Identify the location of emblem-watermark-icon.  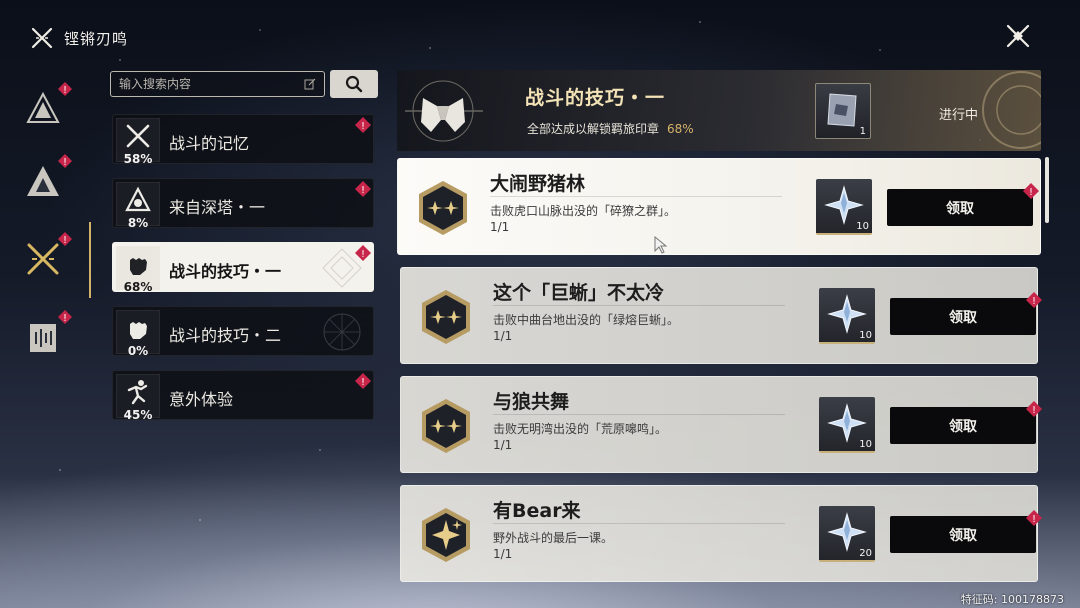
(1011, 110).